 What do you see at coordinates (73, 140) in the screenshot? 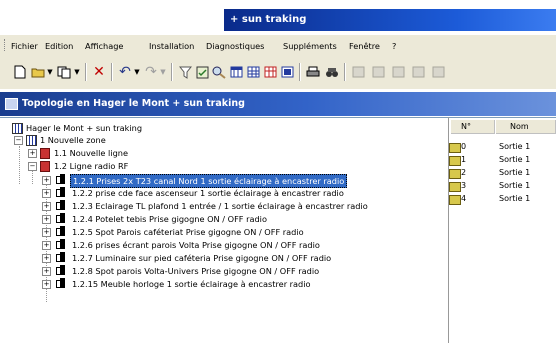
I see `tree-zone-label: 1 Nouvelle zone` at bounding box center [73, 140].